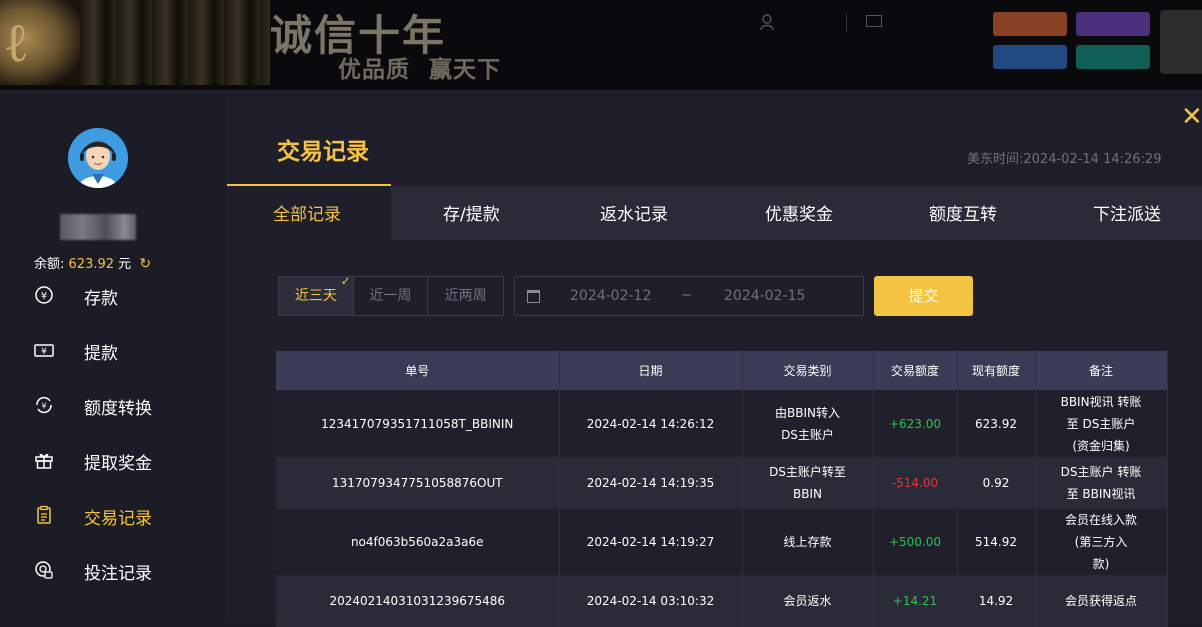 This screenshot has height=627, width=1202. Describe the element at coordinates (44, 461) in the screenshot. I see `gift-icon` at that location.